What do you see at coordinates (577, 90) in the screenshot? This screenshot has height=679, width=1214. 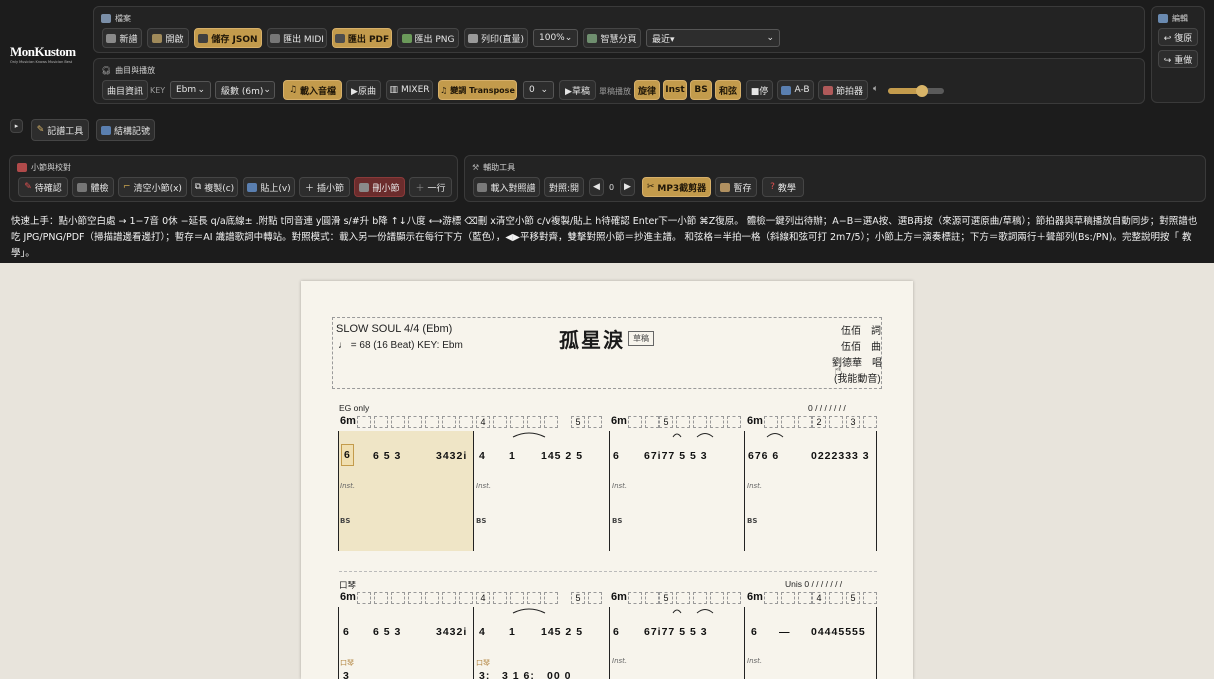 I see `play-score-button: ▶草稿` at bounding box center [577, 90].